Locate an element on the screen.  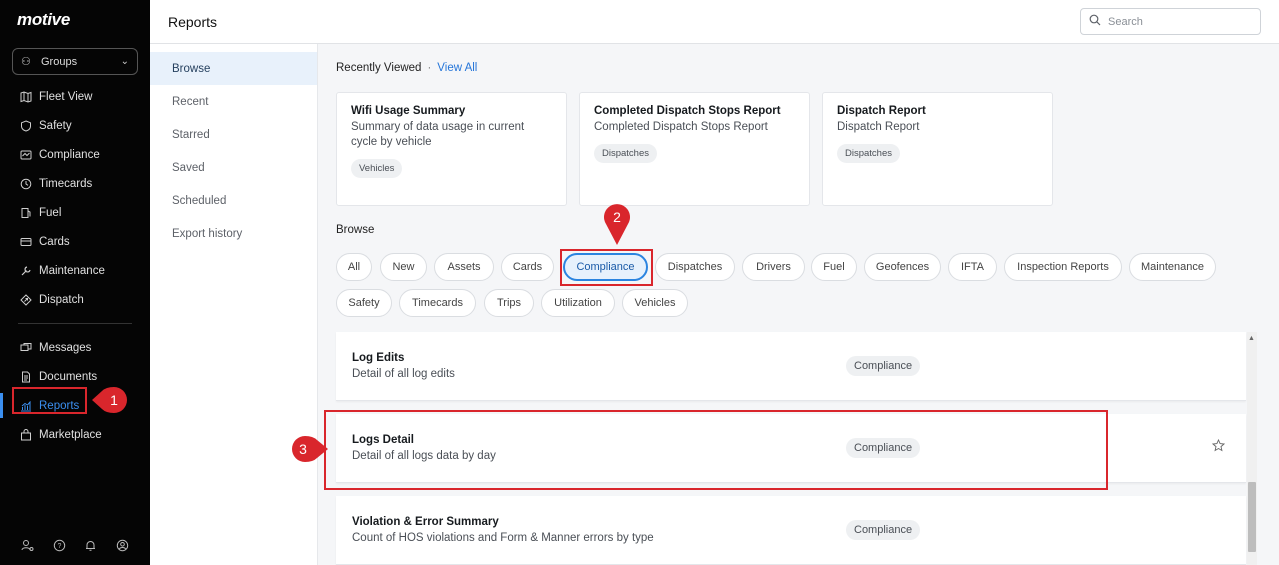
filter-pill-all: All is located at coordinates (354, 267).